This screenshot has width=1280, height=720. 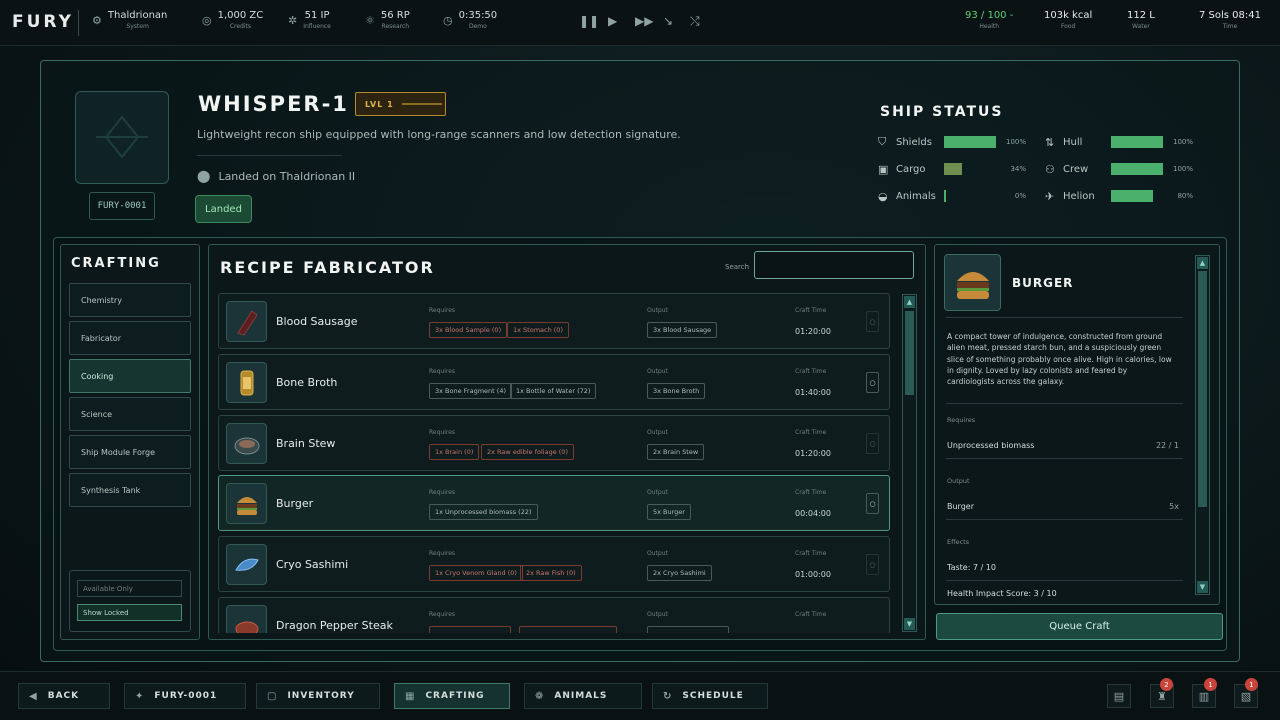 I want to click on craft-time: 01:00:00, so click(x=813, y=574).